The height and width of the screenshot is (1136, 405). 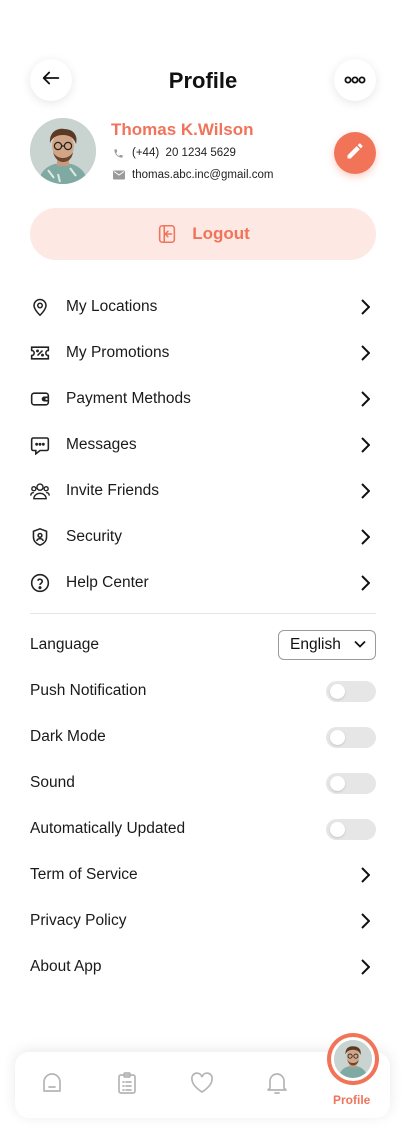 I want to click on header: Profile, so click(x=203, y=81).